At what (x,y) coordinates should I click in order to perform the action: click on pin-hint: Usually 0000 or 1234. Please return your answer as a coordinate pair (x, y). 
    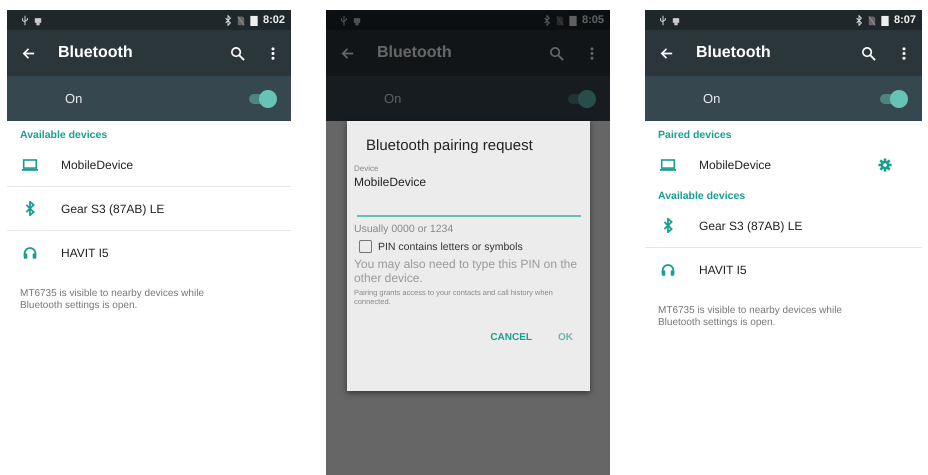
    Looking at the image, I should click on (404, 229).